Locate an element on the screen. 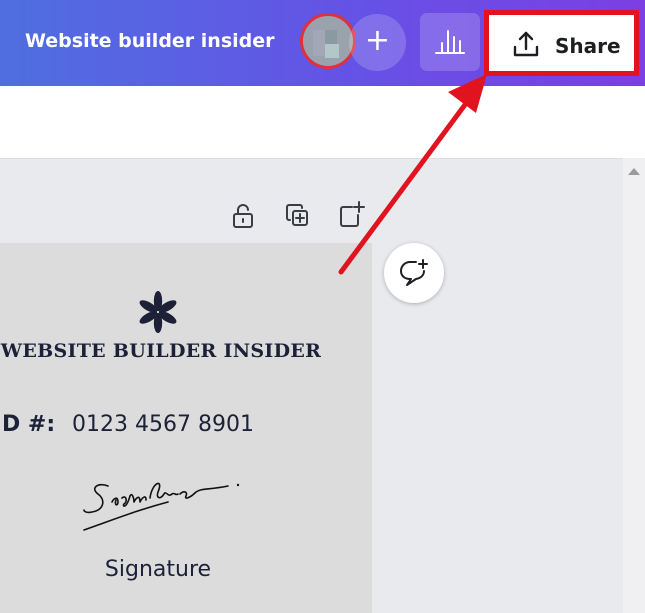 Image resolution: width=645 pixels, height=613 pixels. annotation-arrow is located at coordinates (412, 174).